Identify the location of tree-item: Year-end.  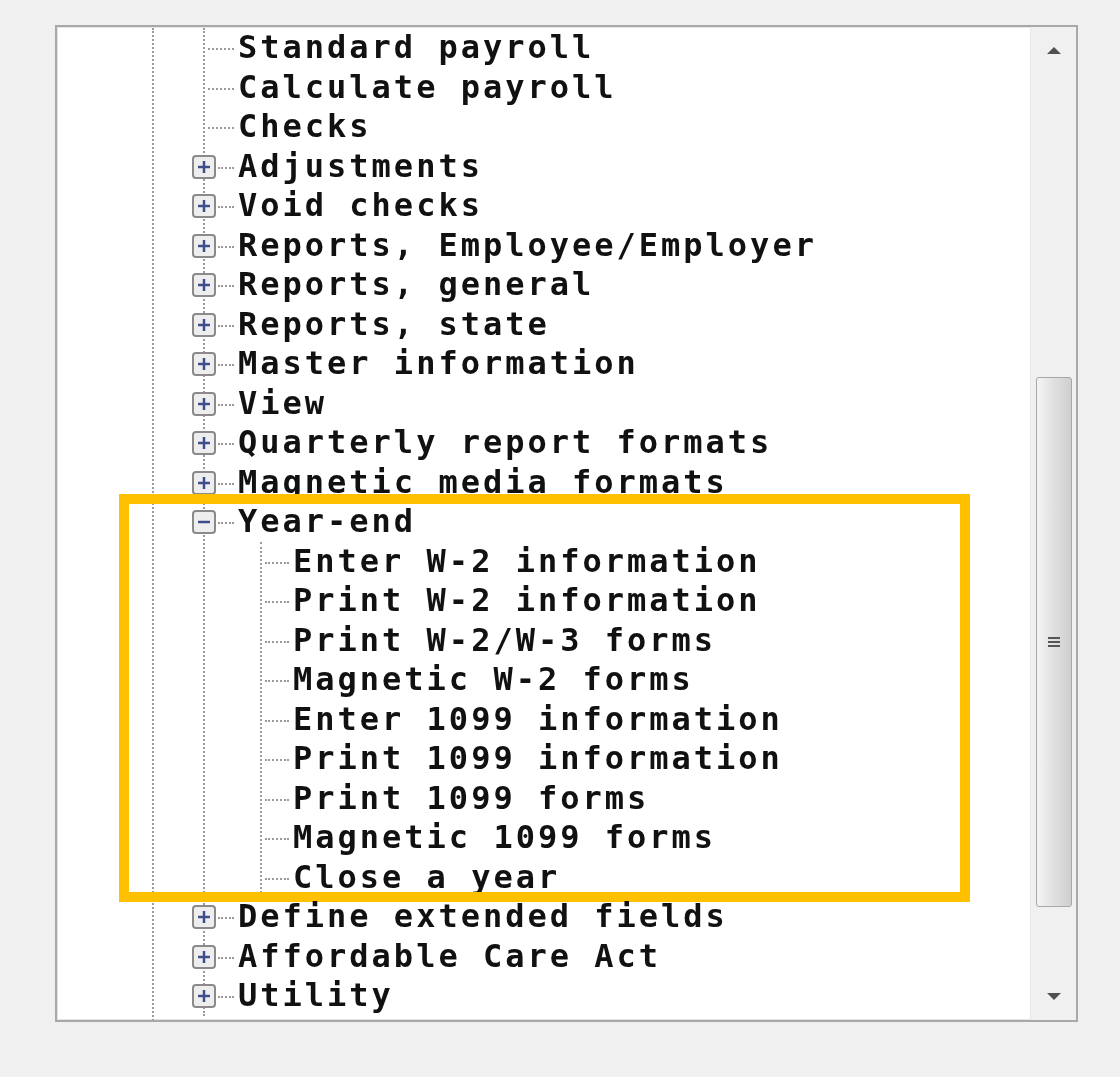
(327, 522).